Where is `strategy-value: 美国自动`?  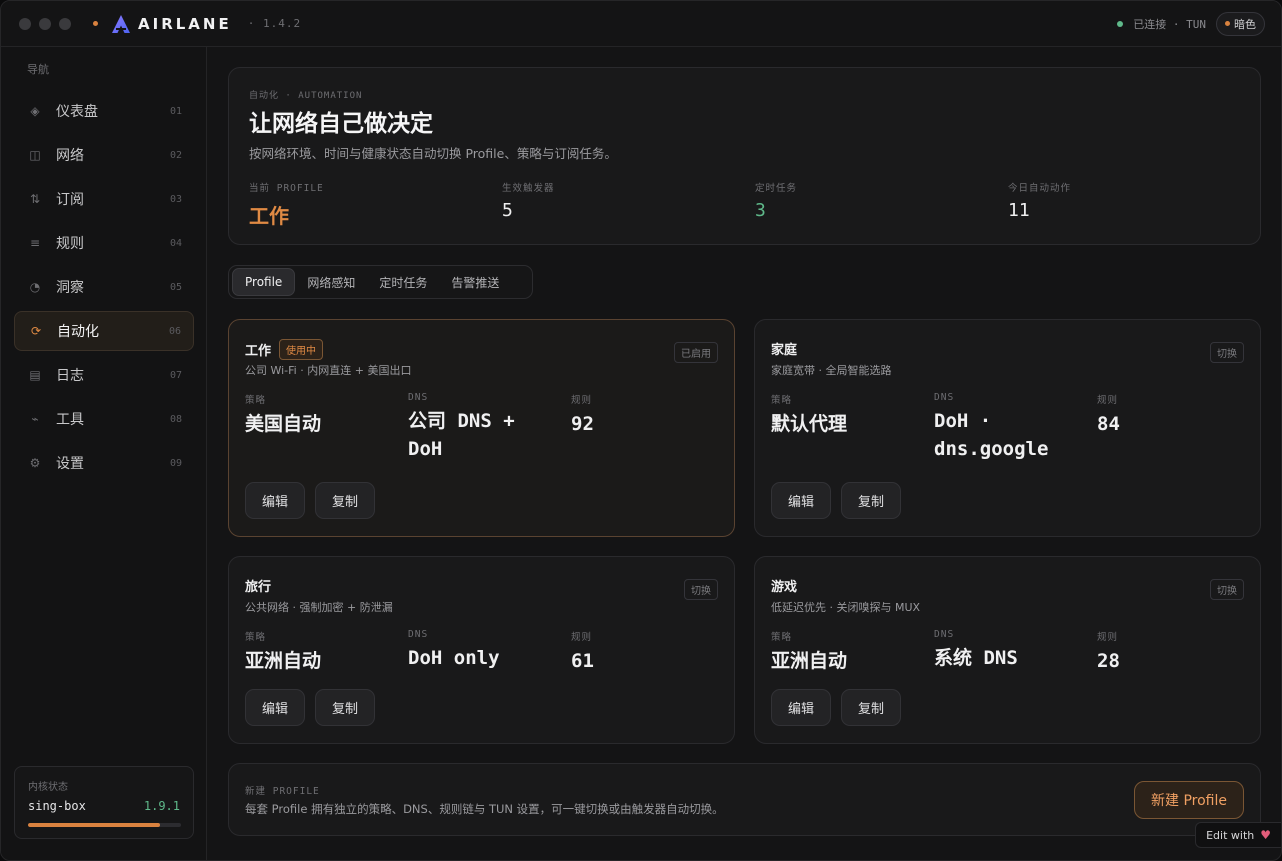 strategy-value: 美国自动 is located at coordinates (283, 424).